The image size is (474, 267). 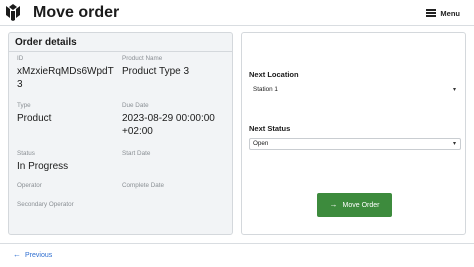 I want to click on previous-button: ← Previous, so click(x=32, y=255).